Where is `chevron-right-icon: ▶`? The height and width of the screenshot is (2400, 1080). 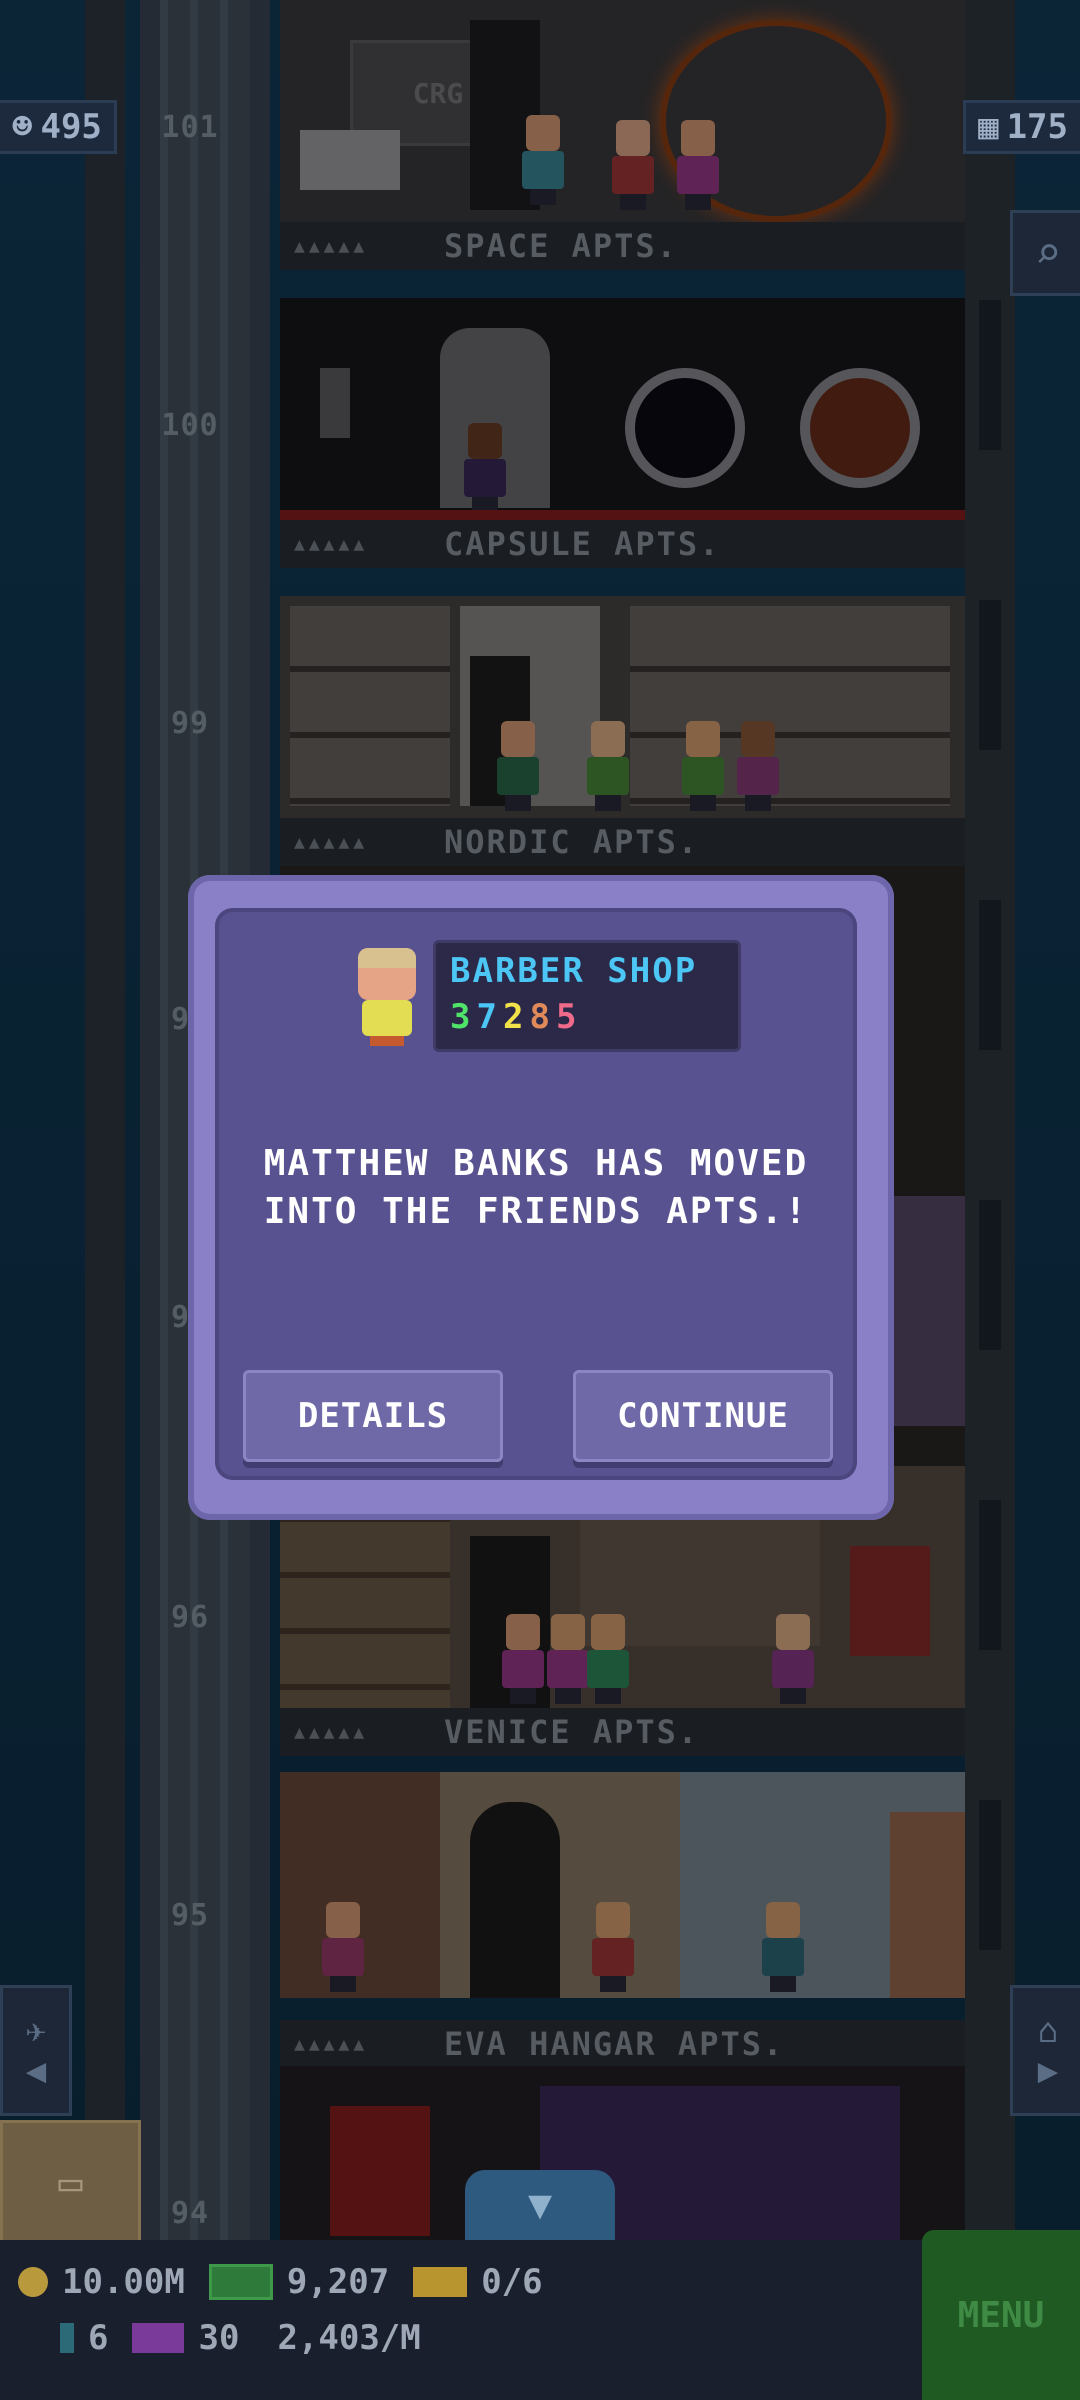
chevron-right-icon: ▶ is located at coordinates (1048, 2070).